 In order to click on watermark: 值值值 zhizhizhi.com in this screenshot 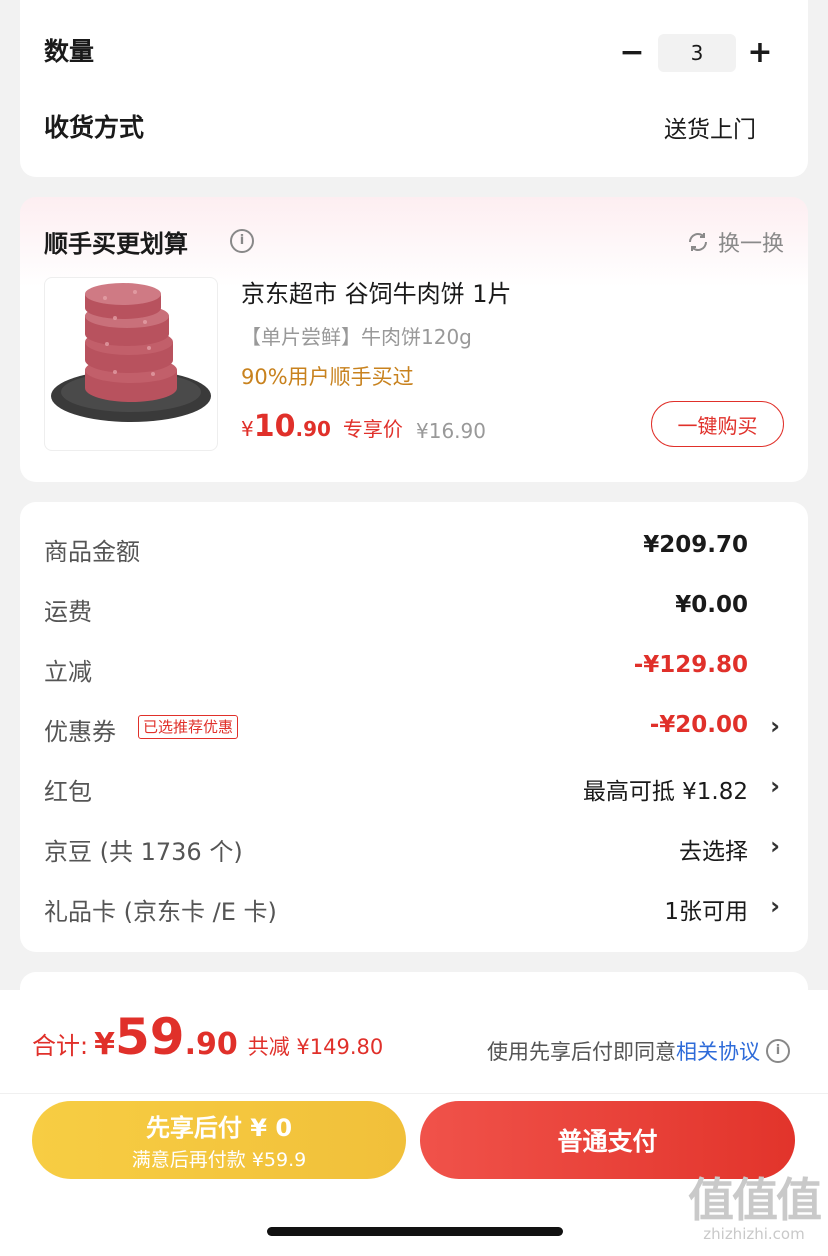, I will do `click(755, 1208)`.